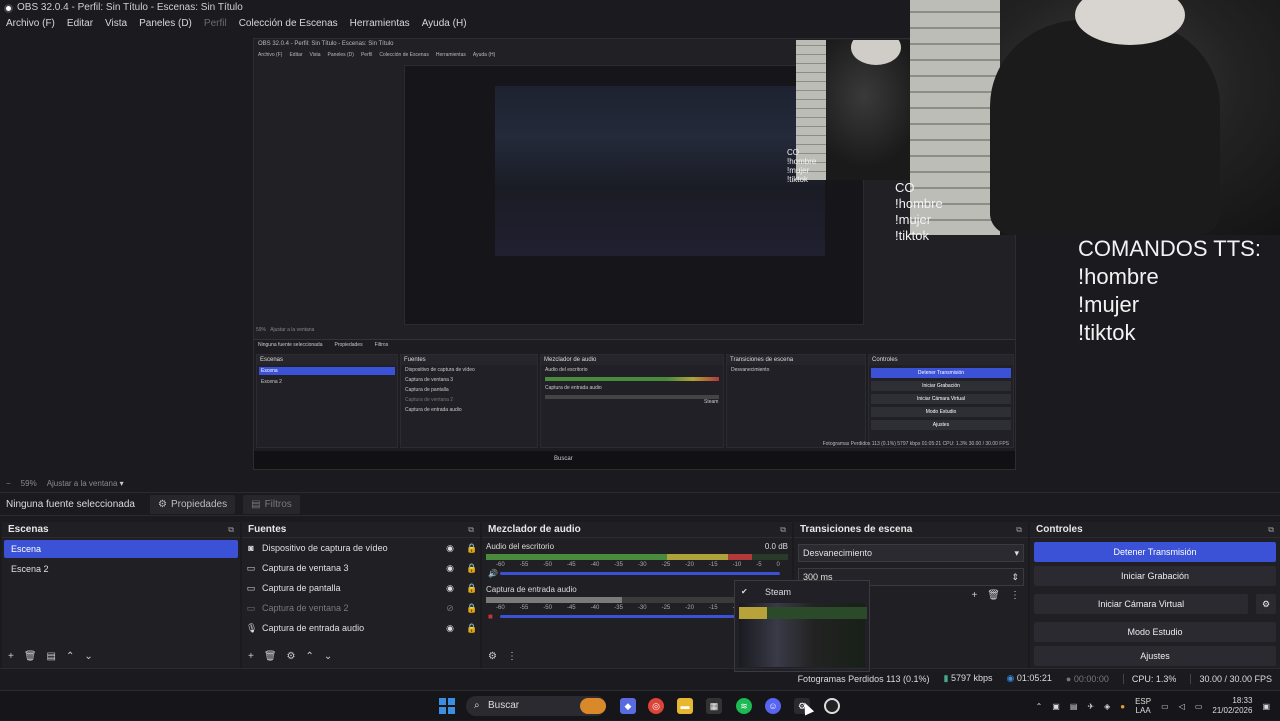 Image resolution: width=1280 pixels, height=721 pixels. Describe the element at coordinates (1056, 706) in the screenshot. I see `tray-app-icon: ▣` at that location.